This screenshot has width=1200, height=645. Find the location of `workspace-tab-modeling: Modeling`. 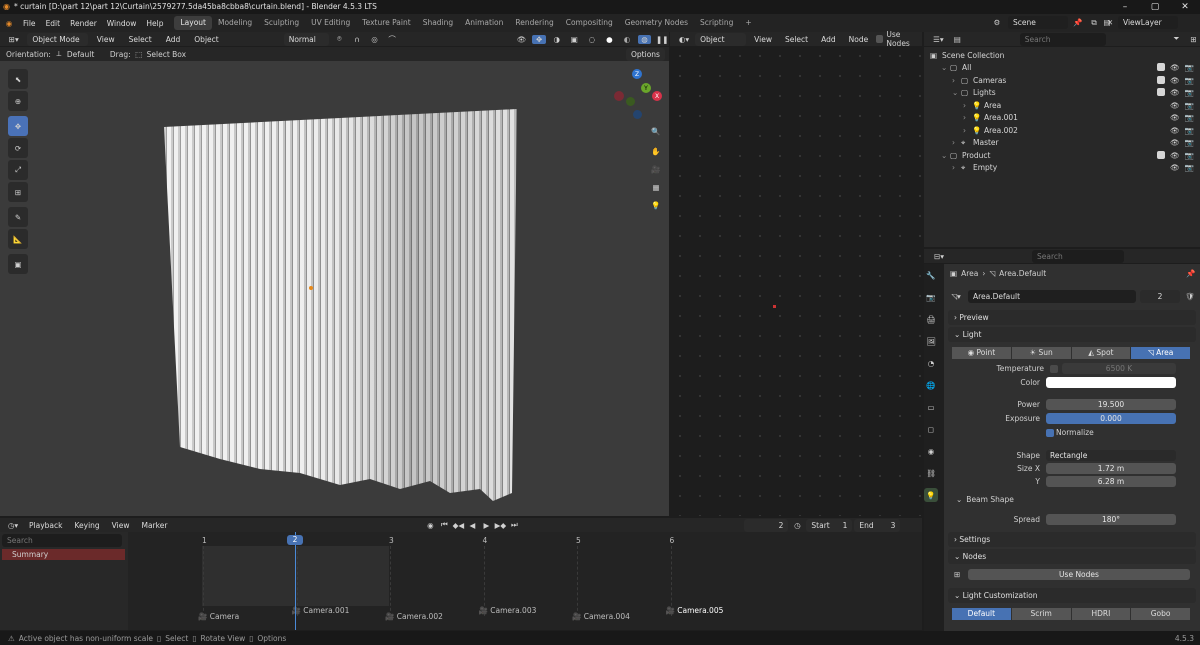

workspace-tab-modeling: Modeling is located at coordinates (235, 23).